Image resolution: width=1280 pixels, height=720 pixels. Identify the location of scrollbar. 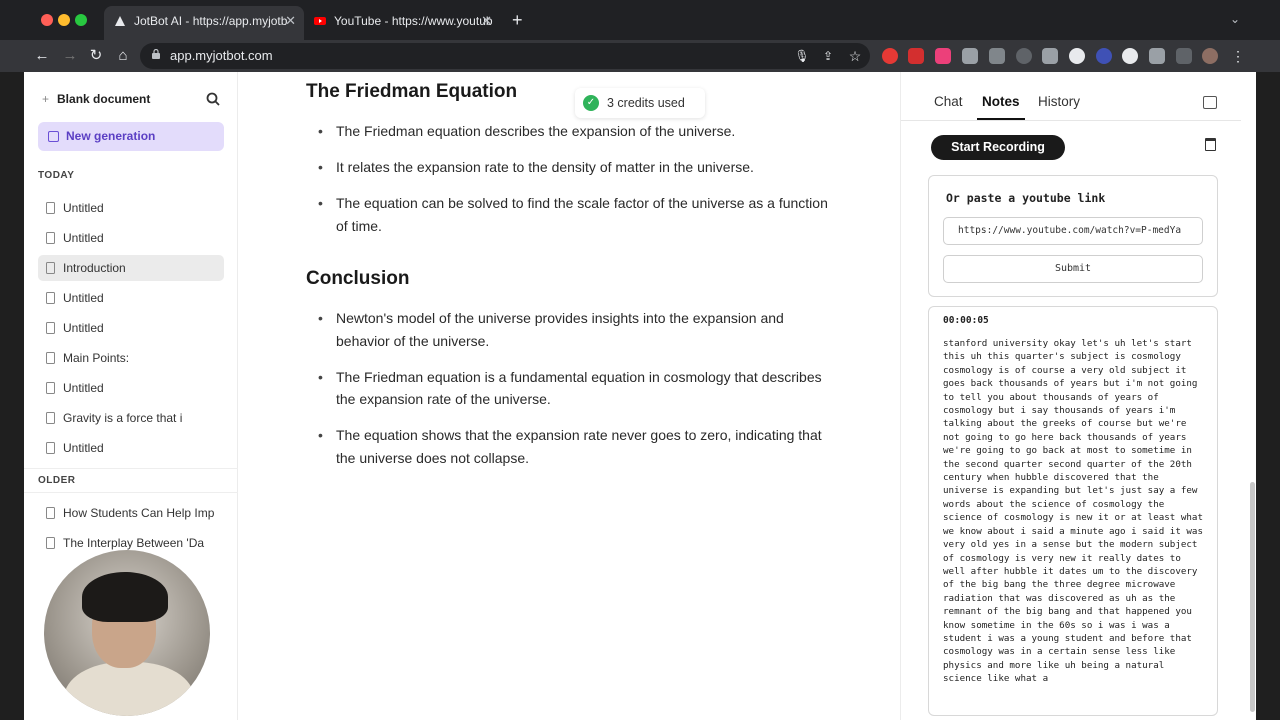
(1252, 597).